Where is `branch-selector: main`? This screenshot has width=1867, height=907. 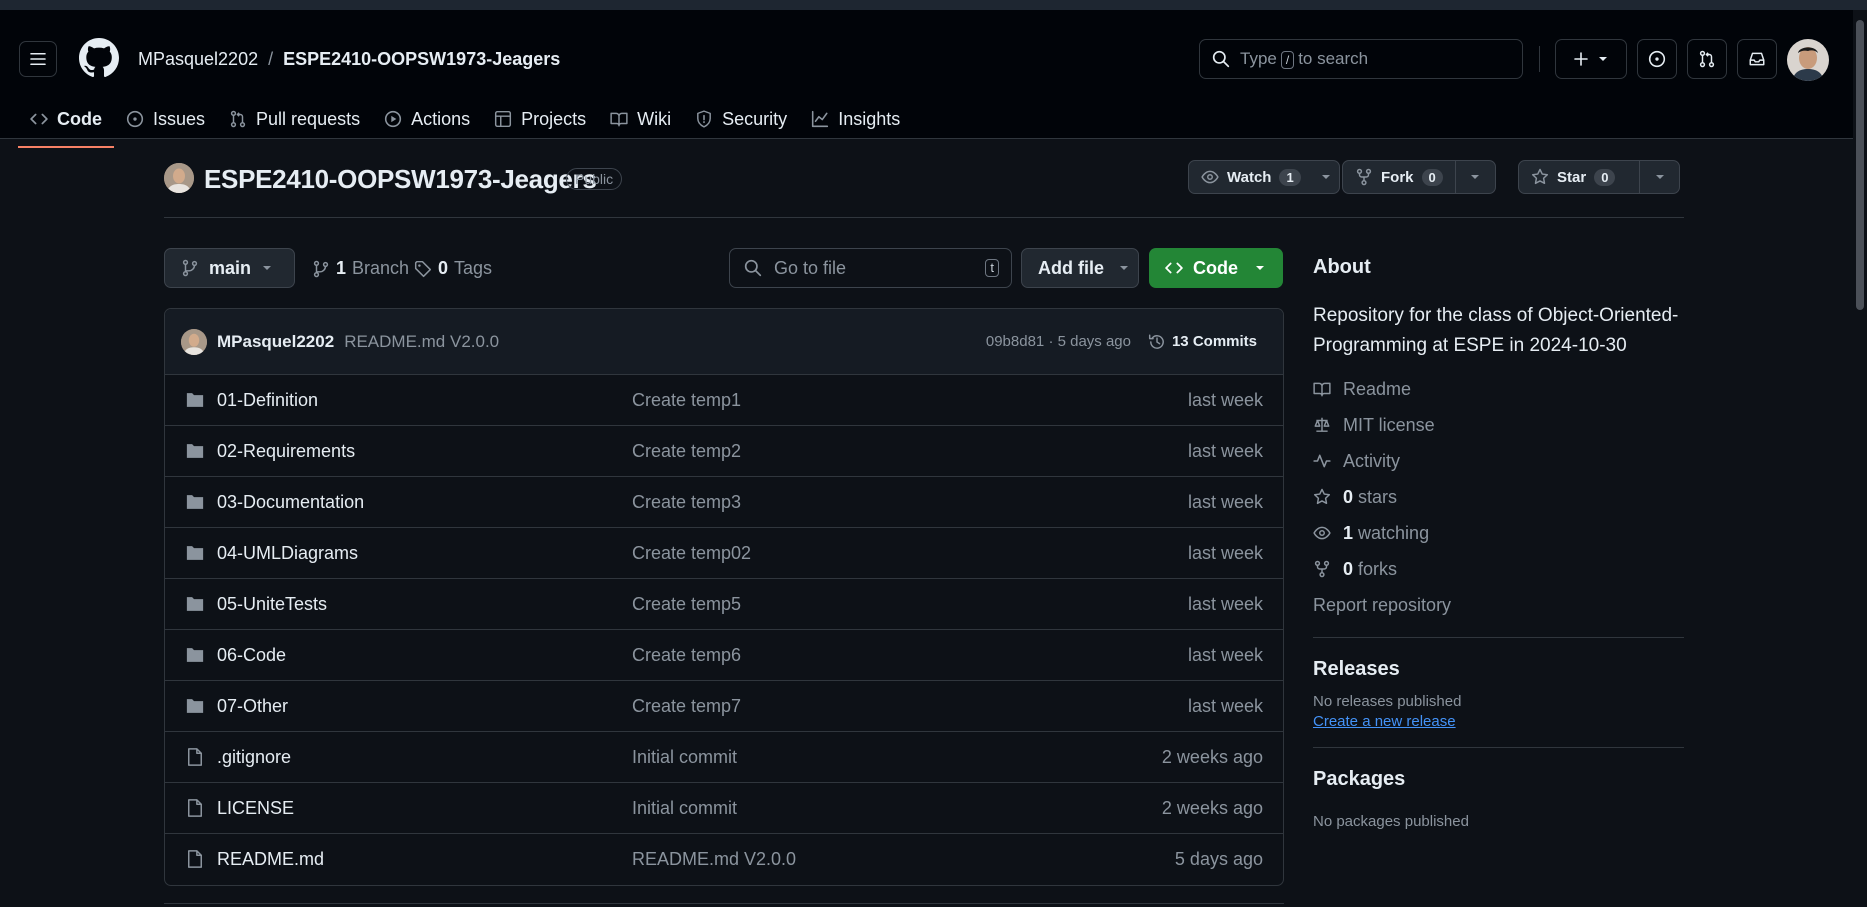
branch-selector: main is located at coordinates (229, 268).